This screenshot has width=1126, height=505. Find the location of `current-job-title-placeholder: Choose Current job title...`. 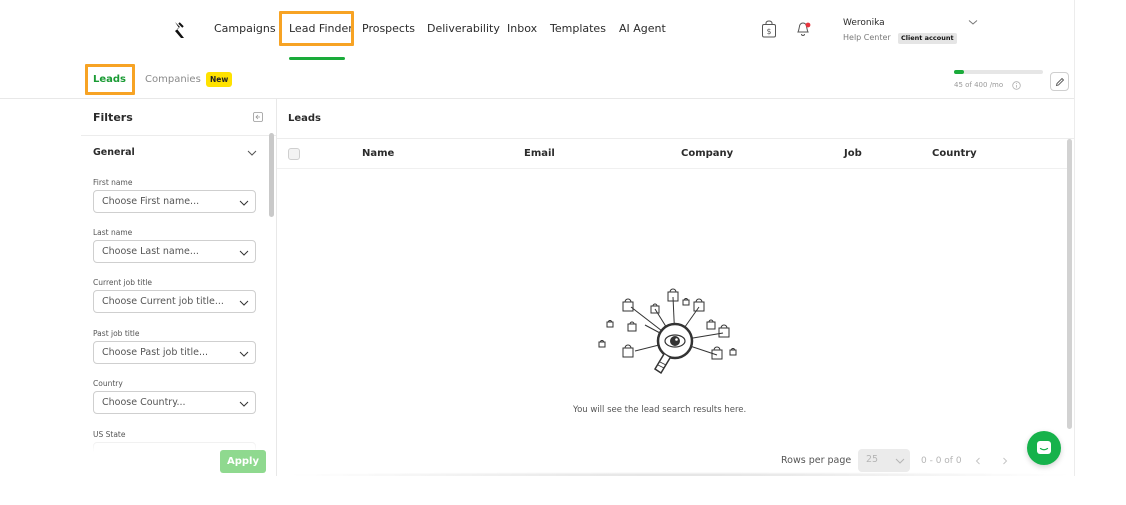

current-job-title-placeholder: Choose Current job title... is located at coordinates (163, 301).